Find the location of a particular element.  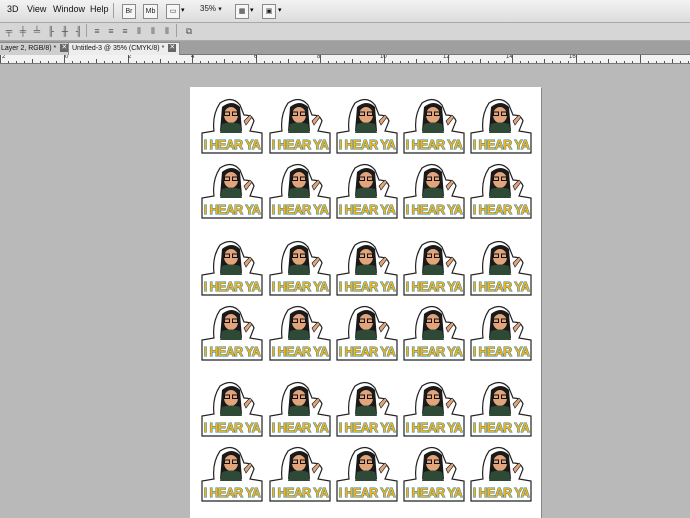

arrange-dropdown-icon: ▾ is located at coordinates (252, 10).